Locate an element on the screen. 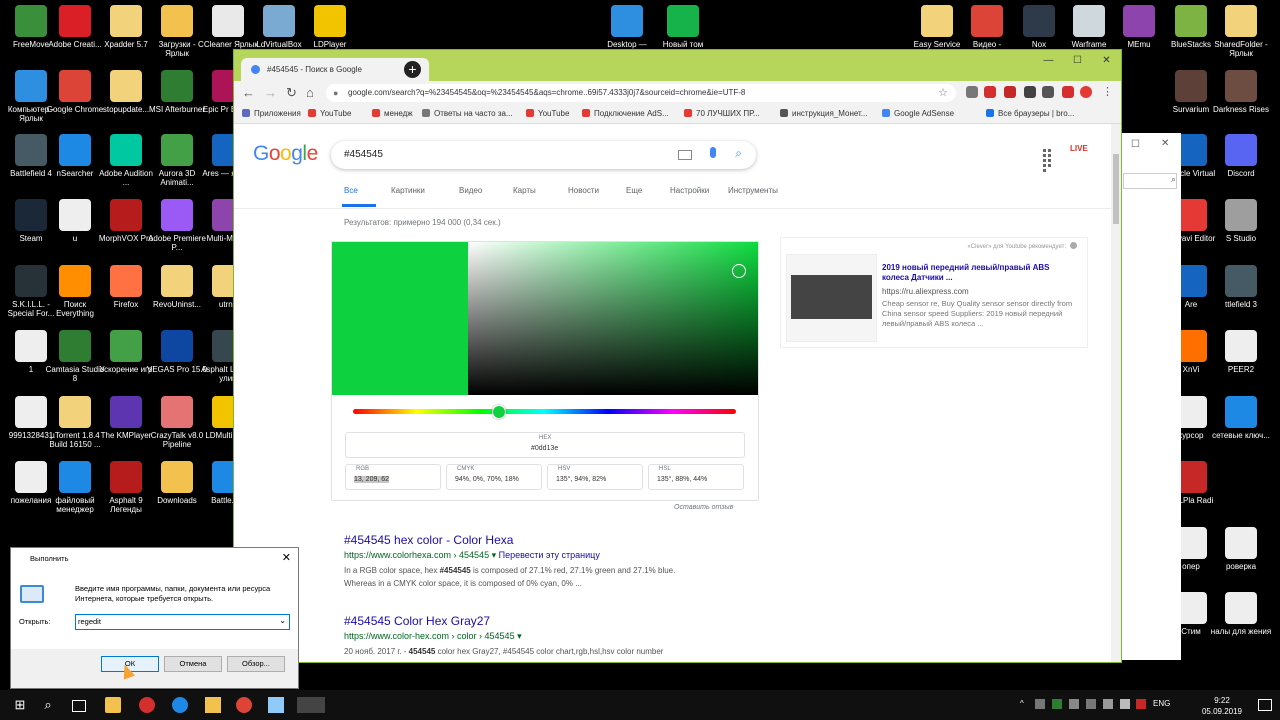  minimize-button: — is located at coordinates (1048, 61).